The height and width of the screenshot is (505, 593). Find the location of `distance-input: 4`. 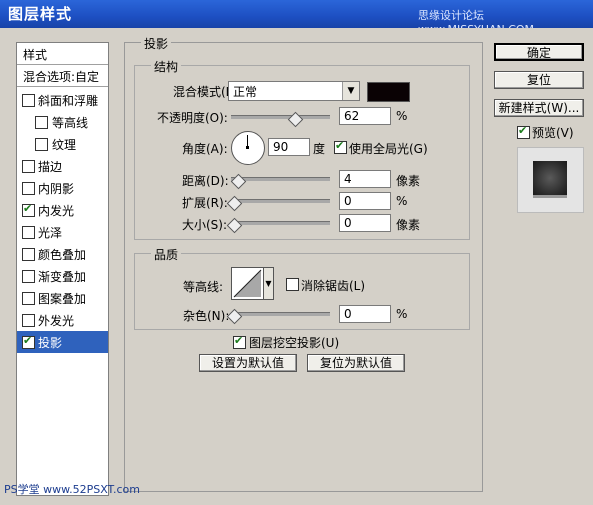

distance-input: 4 is located at coordinates (365, 179).